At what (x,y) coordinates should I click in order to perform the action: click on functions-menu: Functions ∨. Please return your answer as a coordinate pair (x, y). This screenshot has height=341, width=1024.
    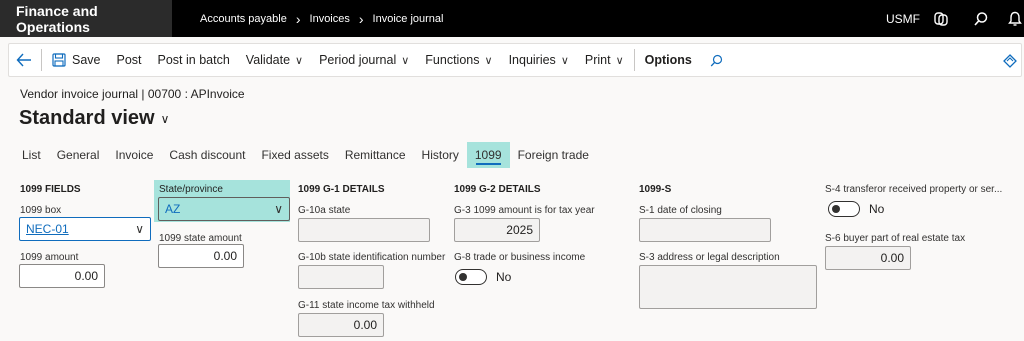
    Looking at the image, I should click on (458, 60).